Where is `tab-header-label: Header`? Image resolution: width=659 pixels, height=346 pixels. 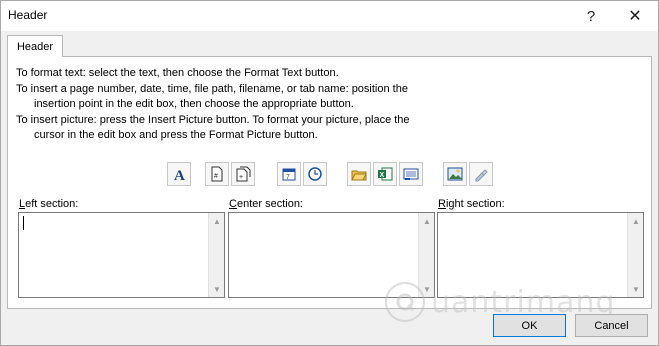
tab-header-label: Header is located at coordinates (35, 46).